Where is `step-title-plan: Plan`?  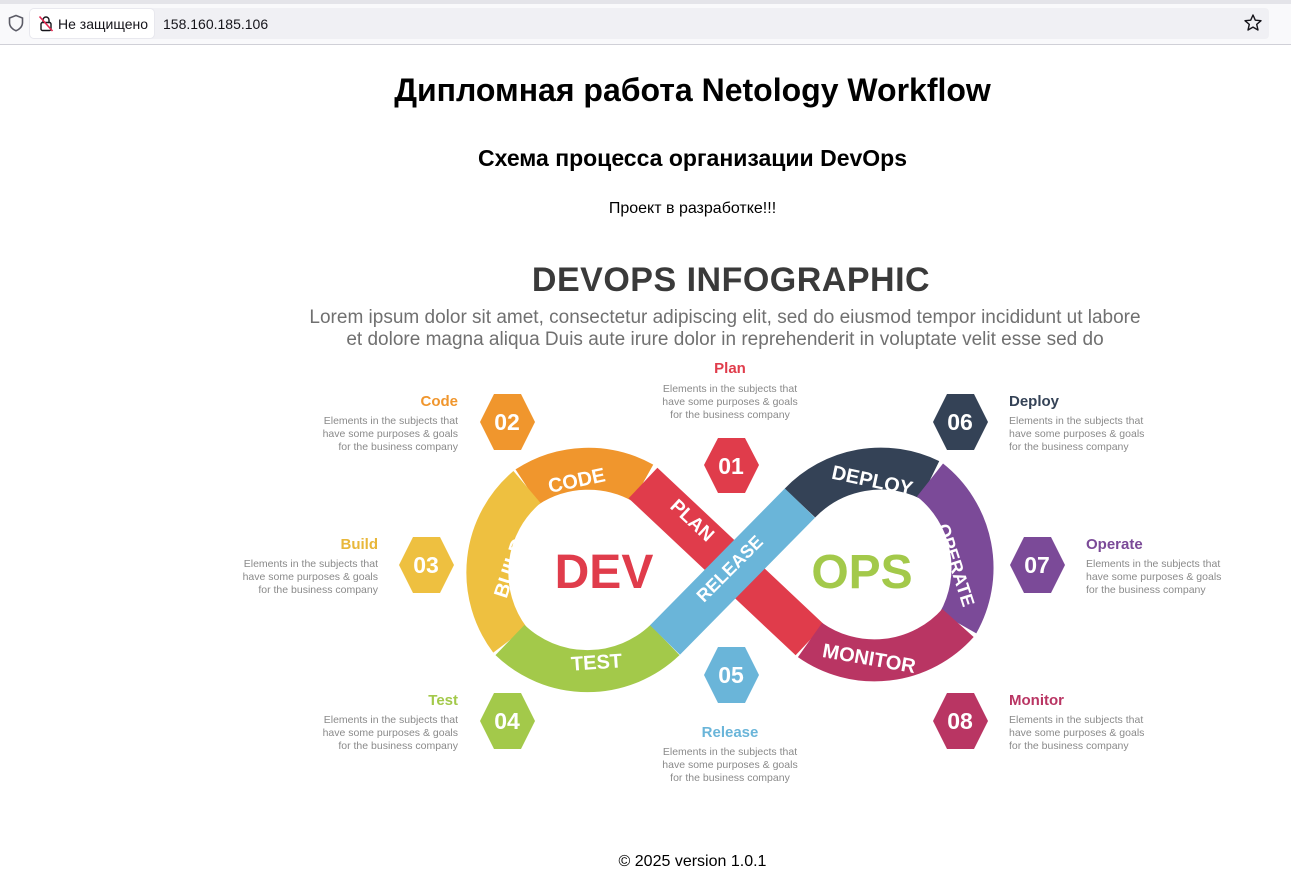 step-title-plan: Plan is located at coordinates (730, 368).